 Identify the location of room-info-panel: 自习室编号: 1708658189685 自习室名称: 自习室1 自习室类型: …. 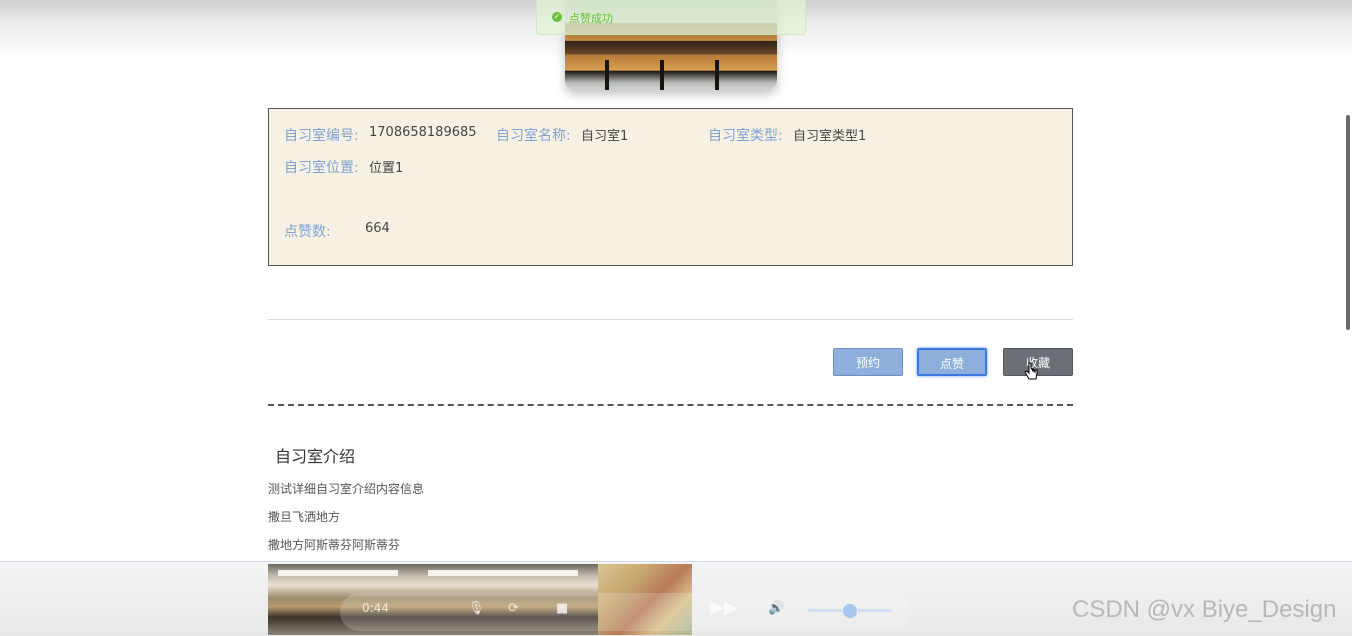
(670, 187).